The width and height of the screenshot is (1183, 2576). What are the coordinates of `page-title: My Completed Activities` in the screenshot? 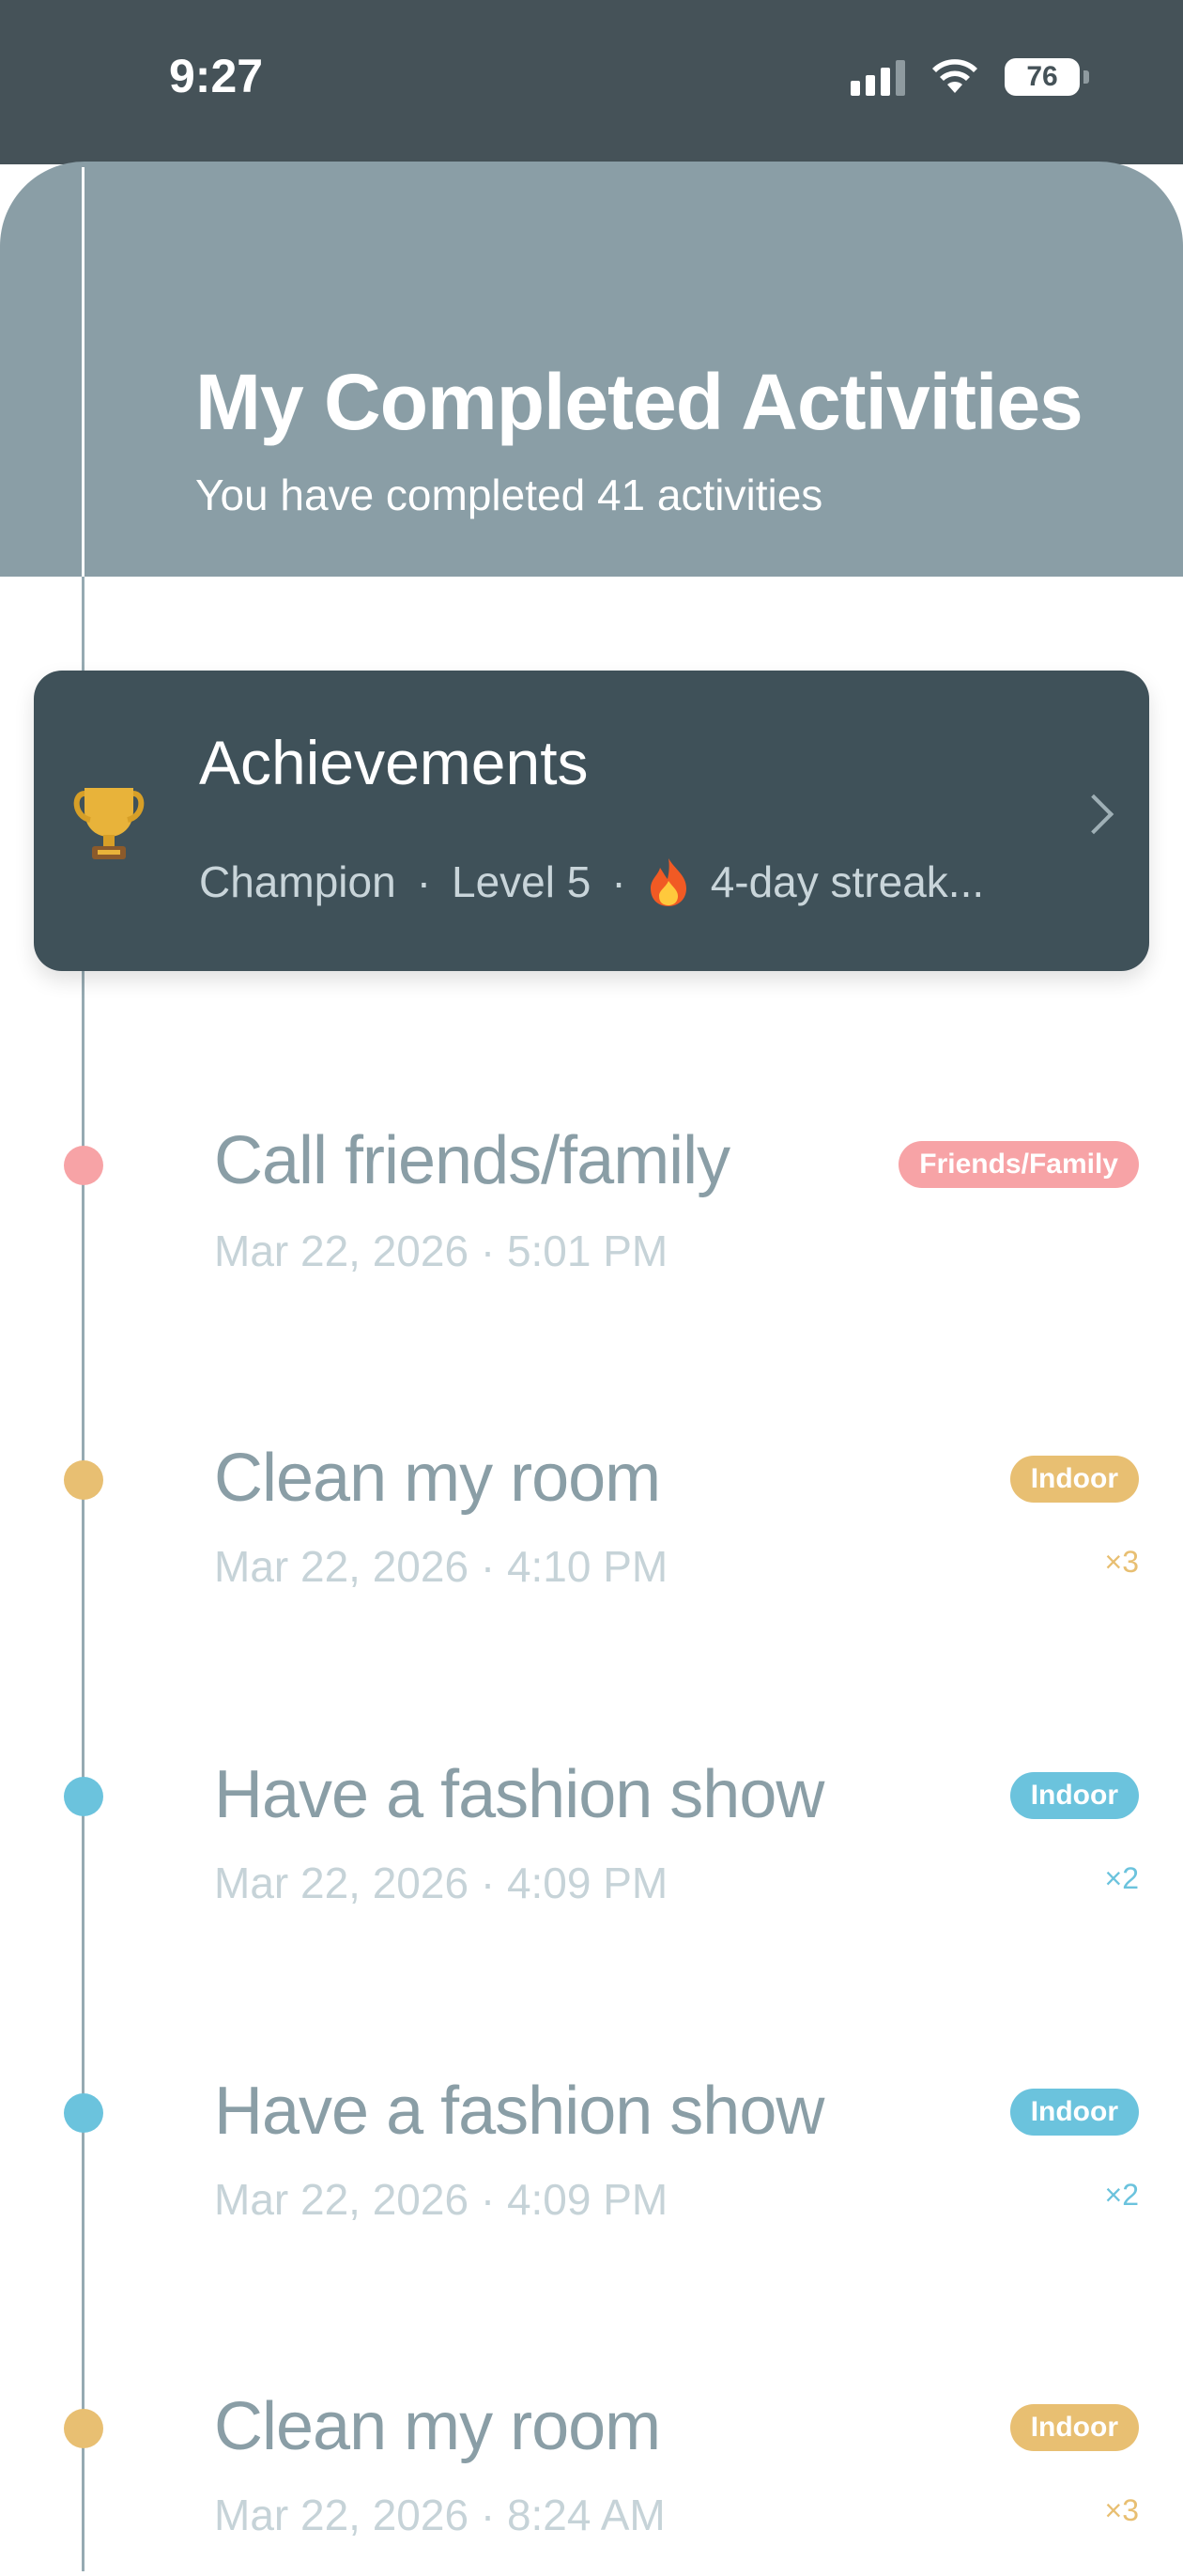 It's located at (639, 402).